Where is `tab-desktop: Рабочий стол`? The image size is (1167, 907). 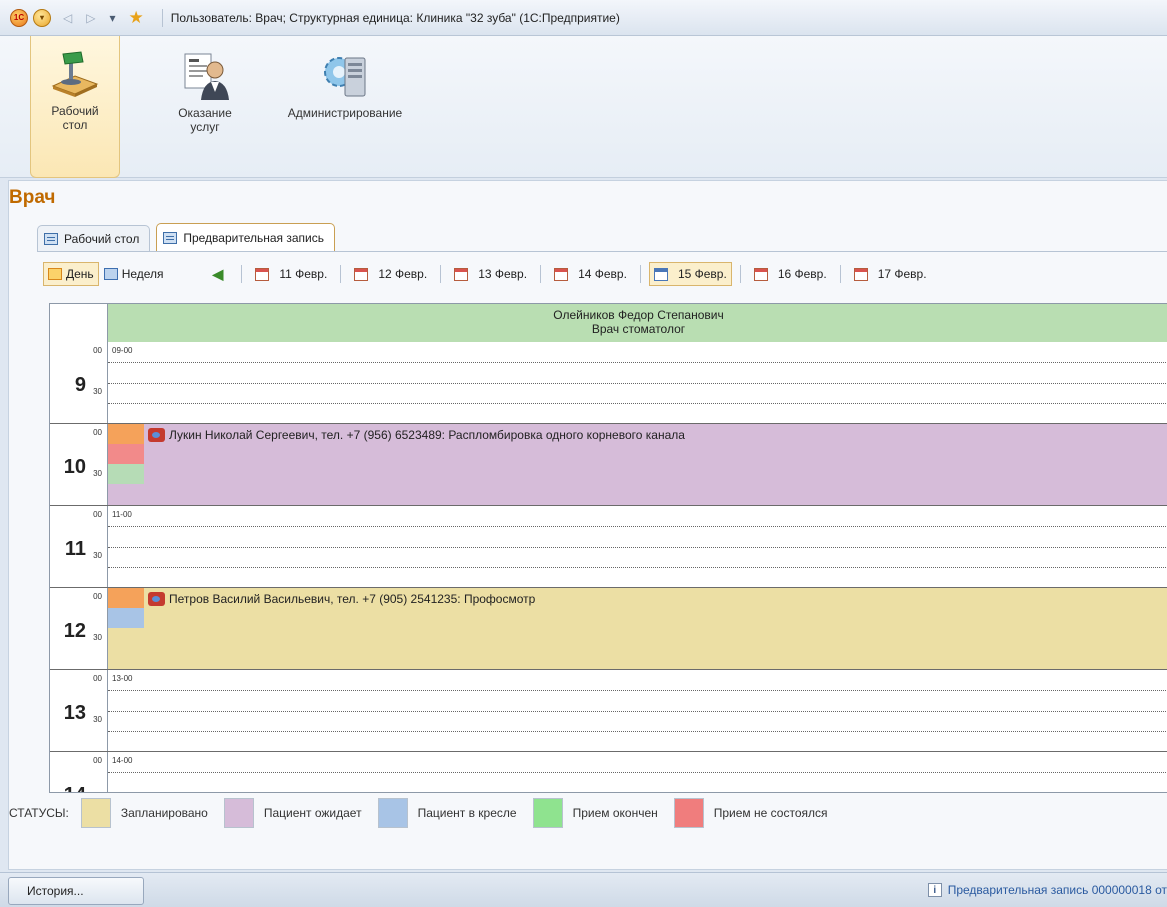
tab-desktop: Рабочий стол is located at coordinates (94, 238).